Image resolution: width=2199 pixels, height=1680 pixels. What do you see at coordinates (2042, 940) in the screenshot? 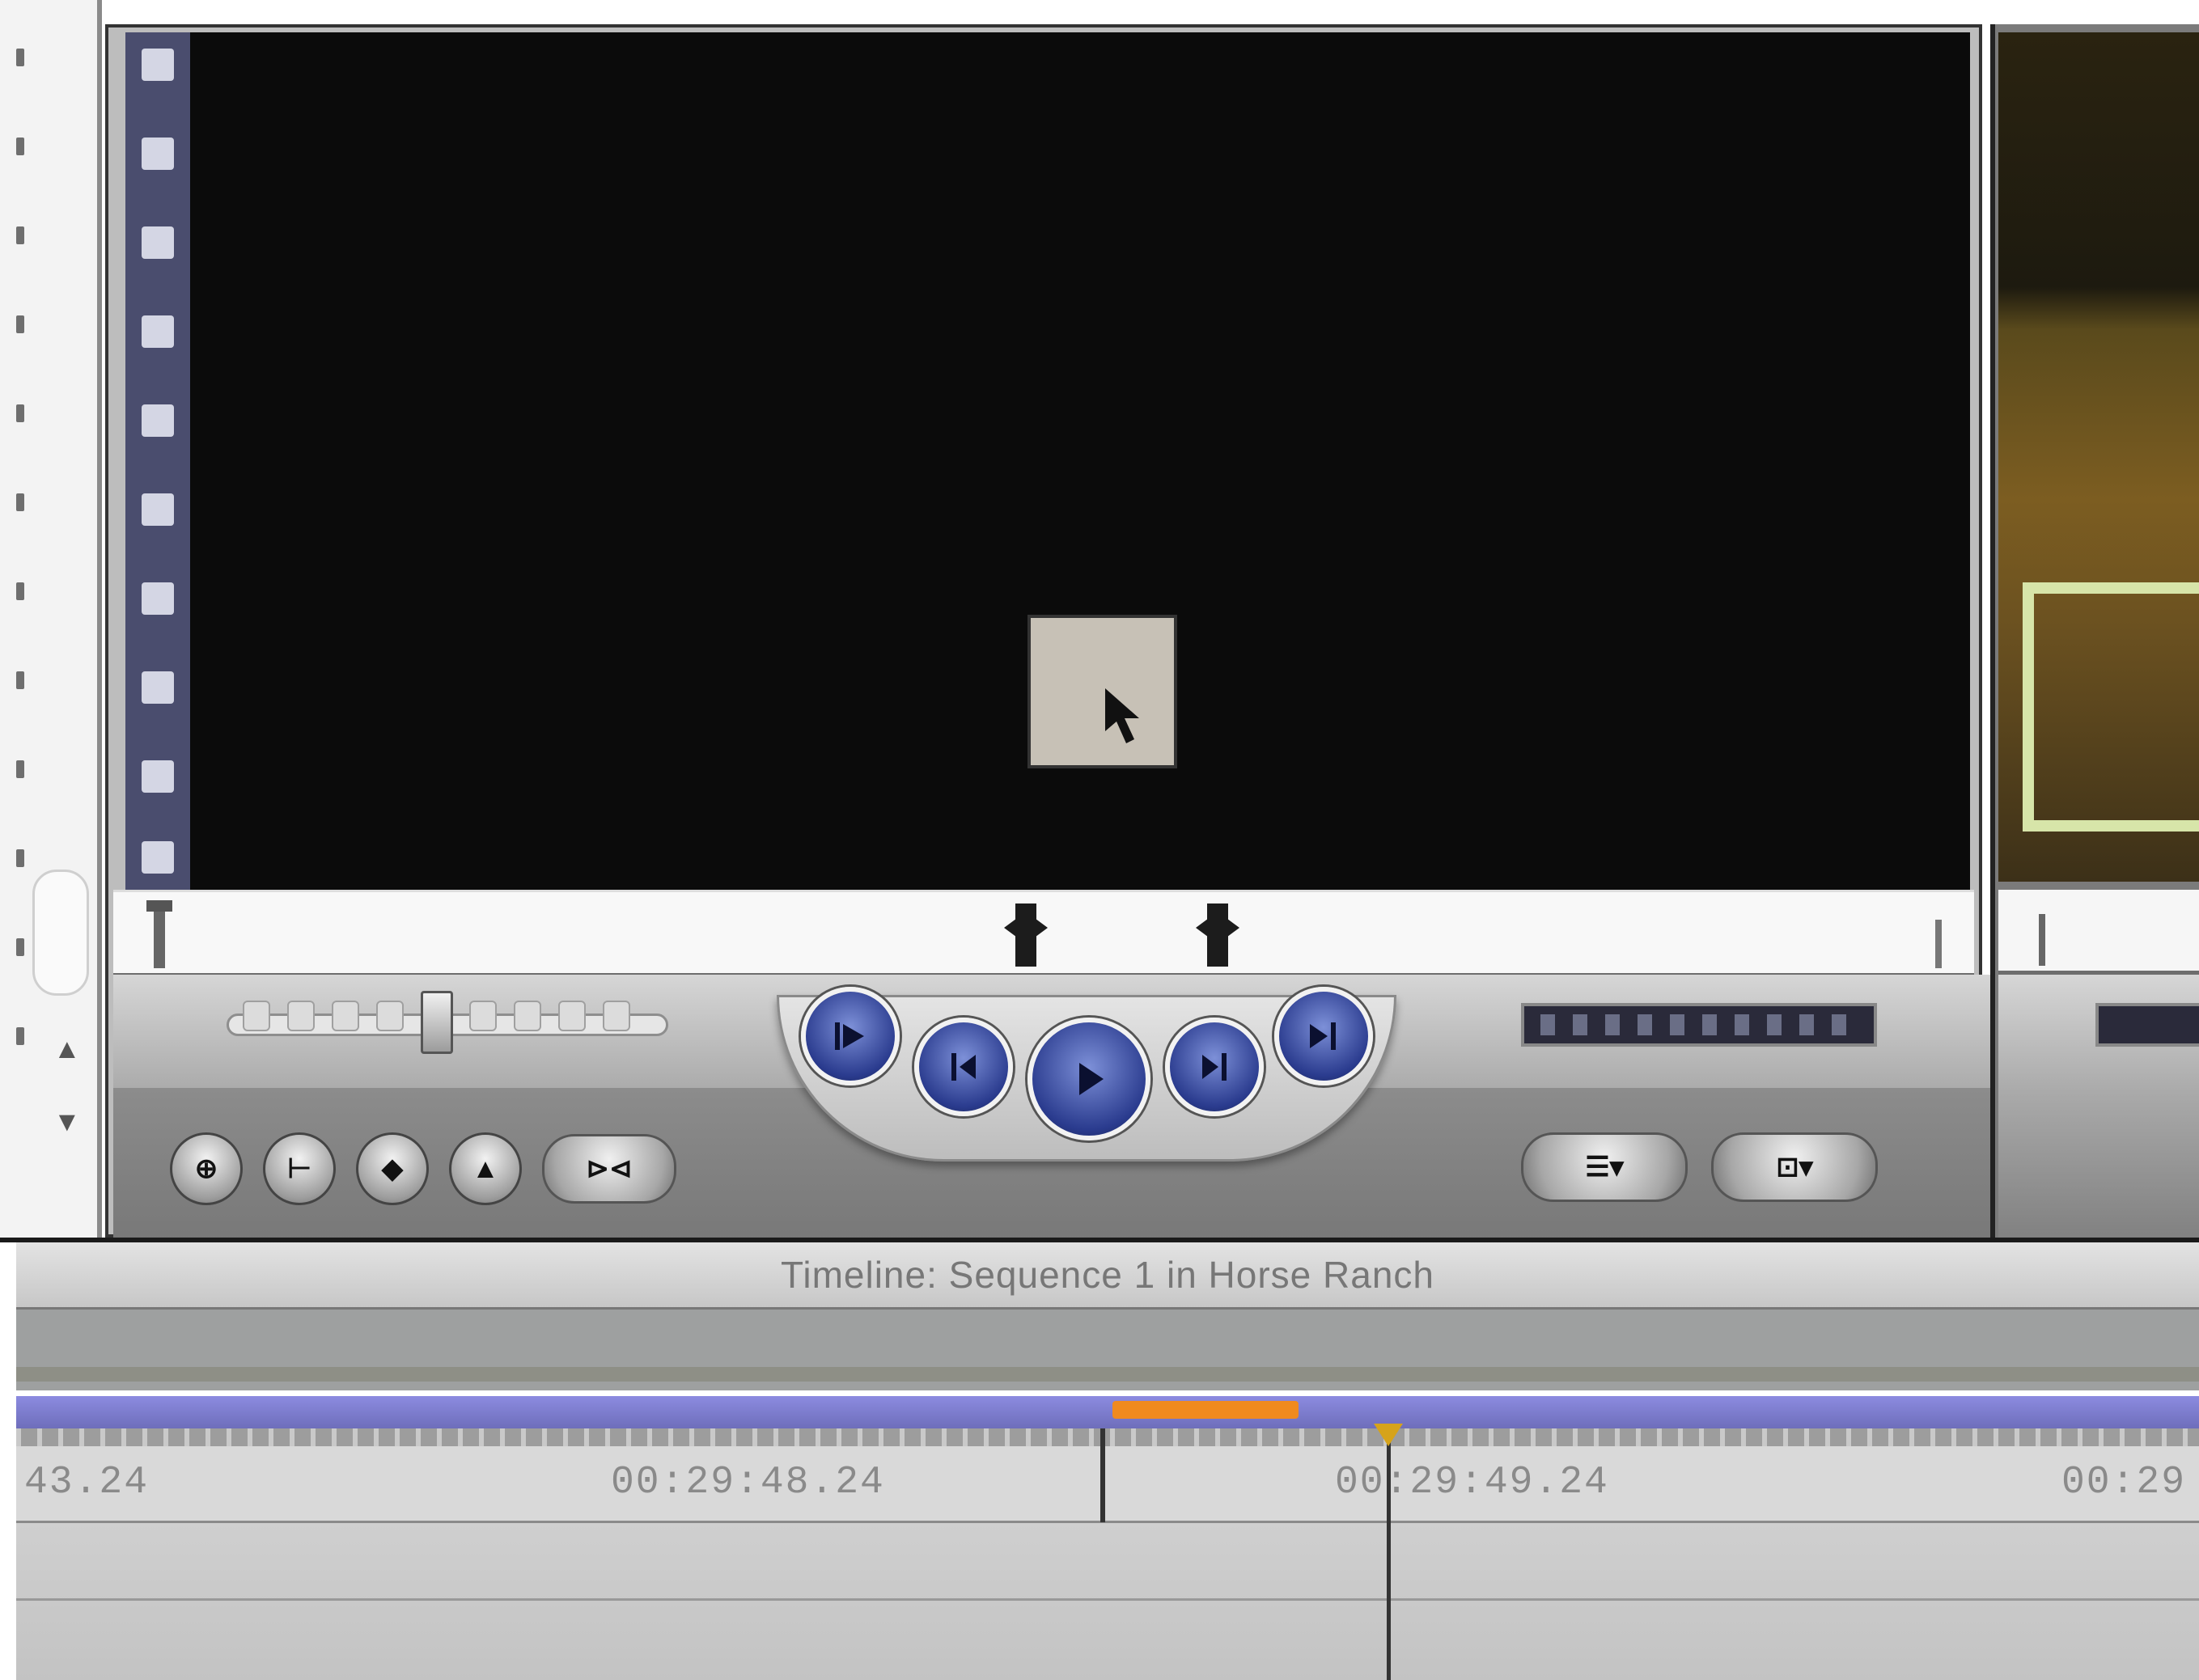
I see `canvas-playhead-icon` at bounding box center [2042, 940].